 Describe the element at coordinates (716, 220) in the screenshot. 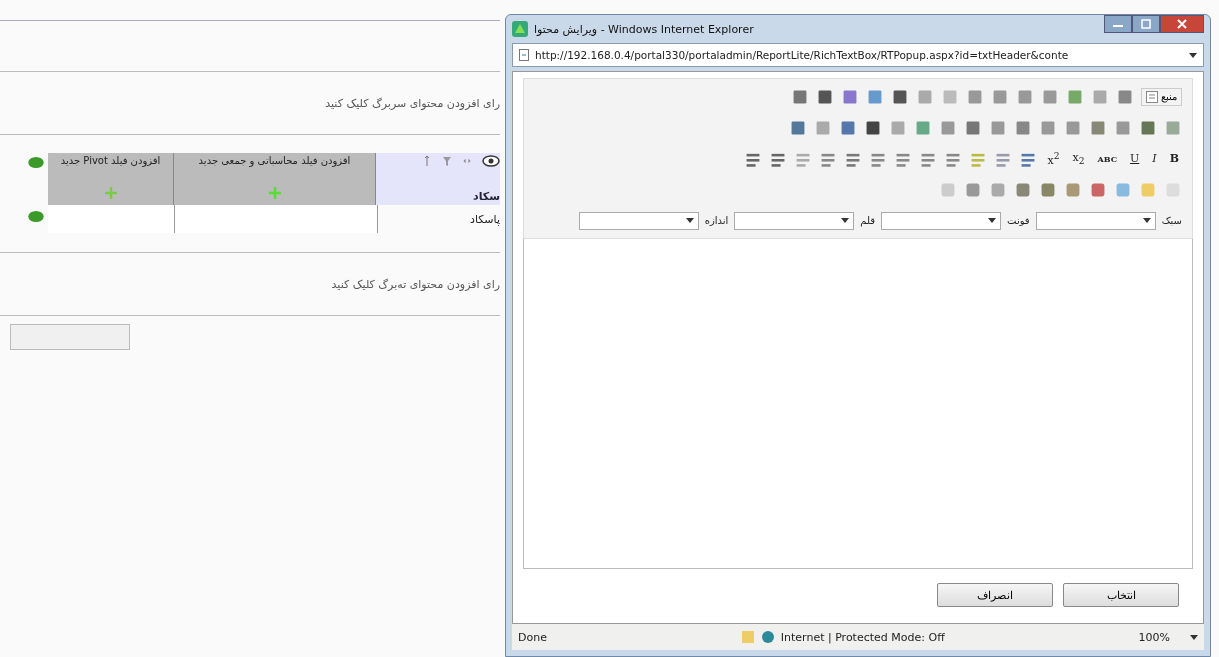

I see `dropdown-label: اندازه` at that location.